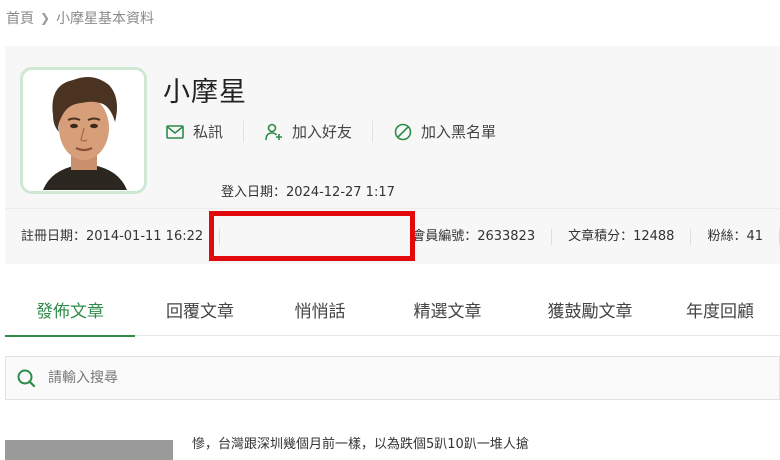 Image resolution: width=780 pixels, height=460 pixels. I want to click on profile-tabs: 發佈文章 回覆文章 悄悄話 精選文章 獲鼓勵文章 年度回顧, so click(392, 309).